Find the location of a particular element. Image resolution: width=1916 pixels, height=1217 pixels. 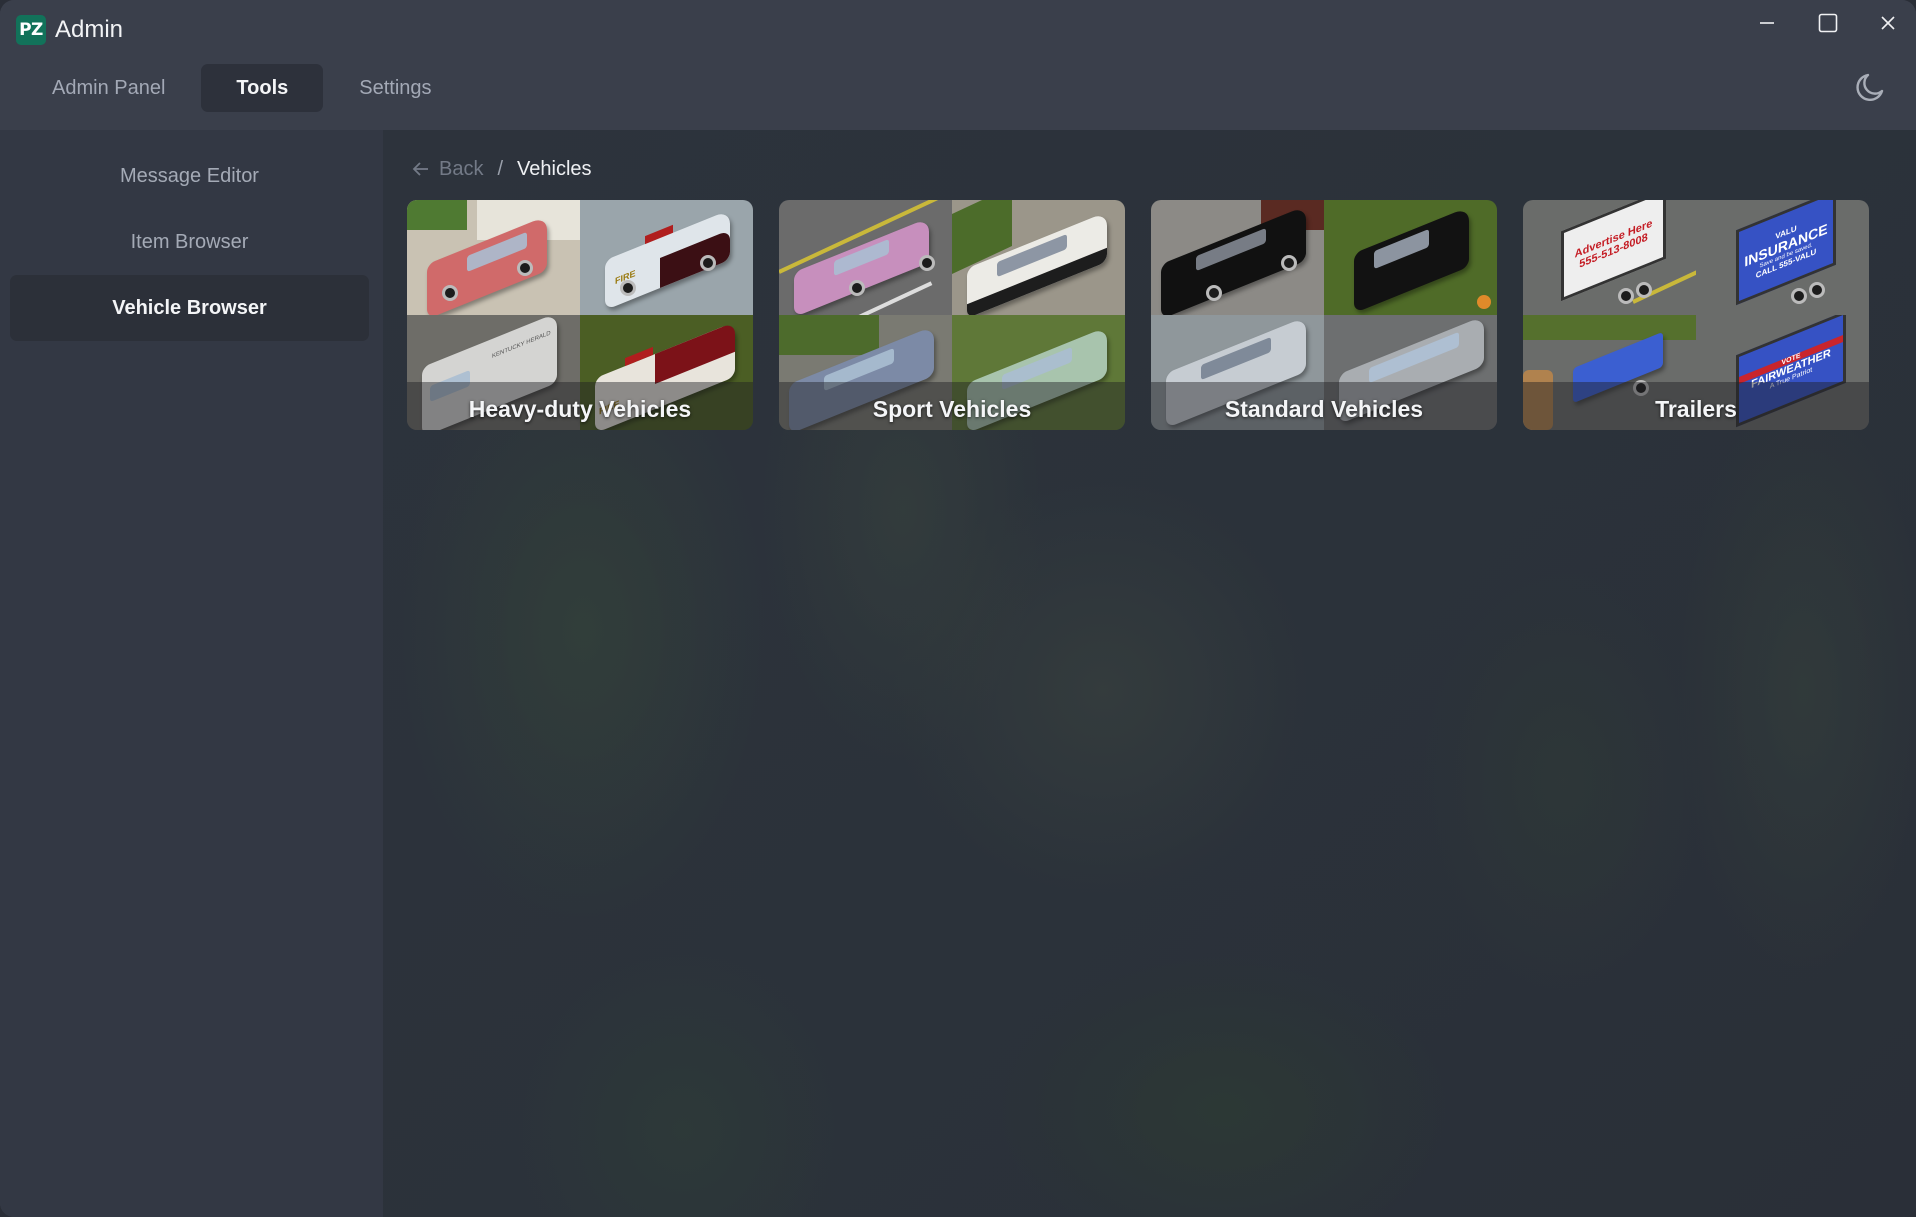

category-label: Heavy-duty Vehicles is located at coordinates (580, 409).